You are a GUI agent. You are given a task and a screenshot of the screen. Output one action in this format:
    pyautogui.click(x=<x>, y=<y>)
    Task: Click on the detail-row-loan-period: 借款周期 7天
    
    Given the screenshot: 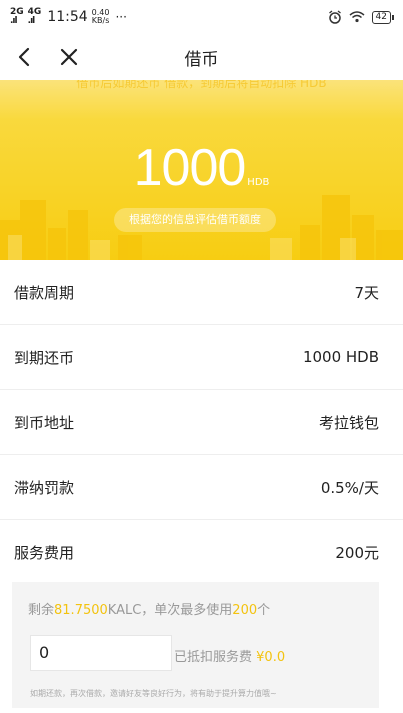 What is the action you would take?
    pyautogui.click(x=201, y=292)
    